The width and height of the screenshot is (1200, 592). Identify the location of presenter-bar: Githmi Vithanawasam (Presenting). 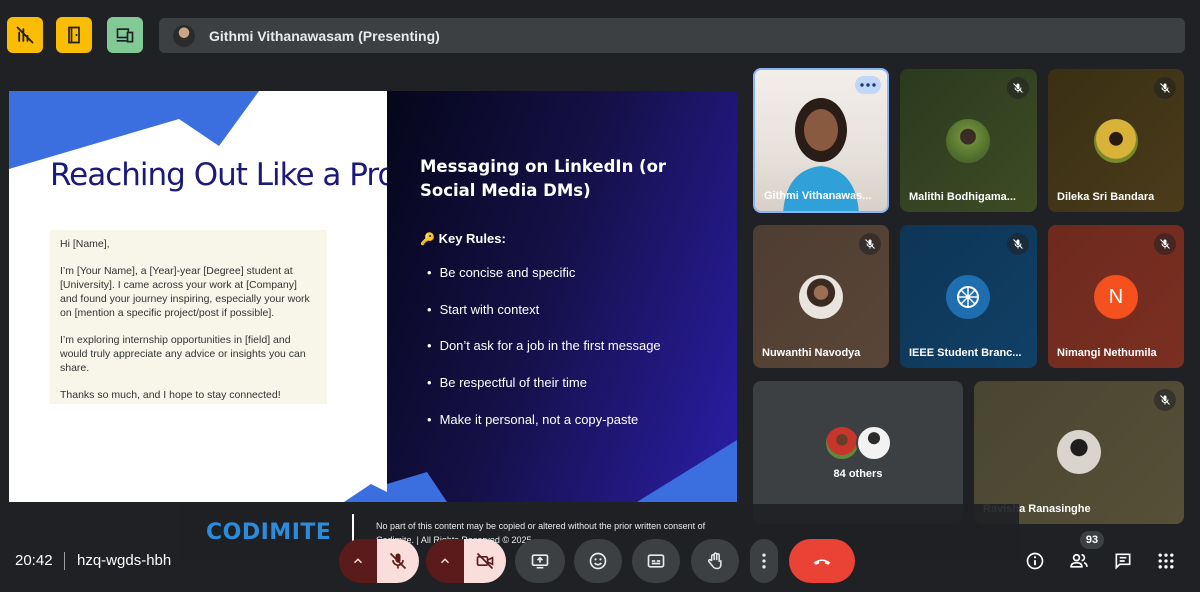
(672, 35).